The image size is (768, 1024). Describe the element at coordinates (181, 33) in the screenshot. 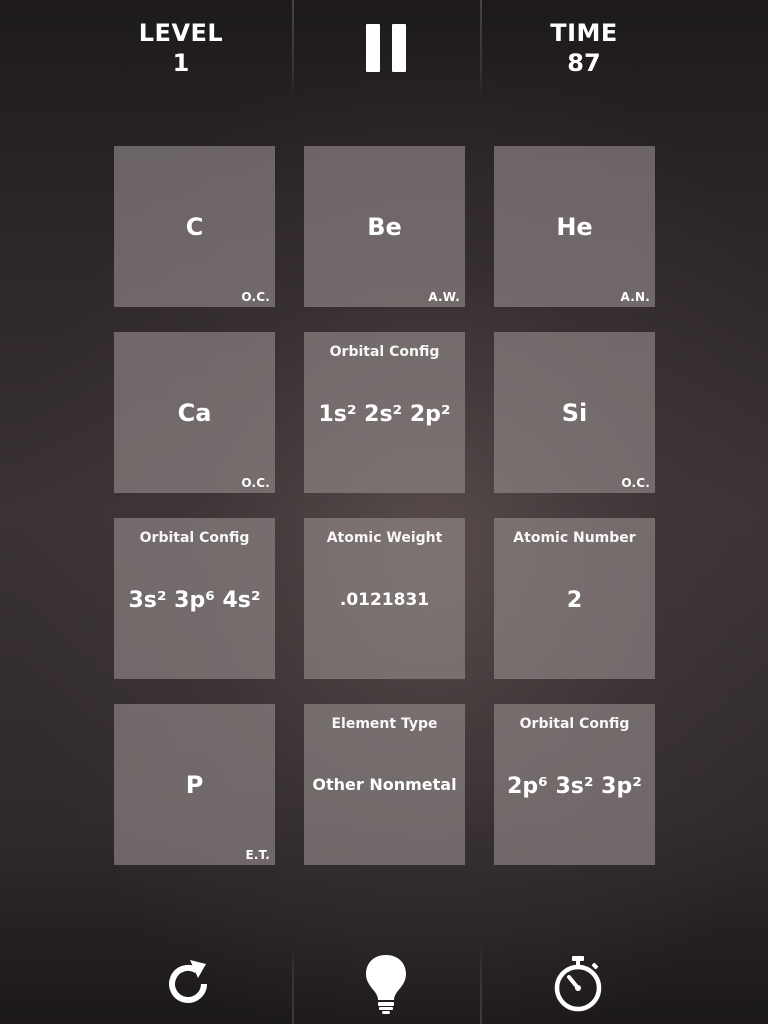

I see `level-label: LEVEL` at that location.